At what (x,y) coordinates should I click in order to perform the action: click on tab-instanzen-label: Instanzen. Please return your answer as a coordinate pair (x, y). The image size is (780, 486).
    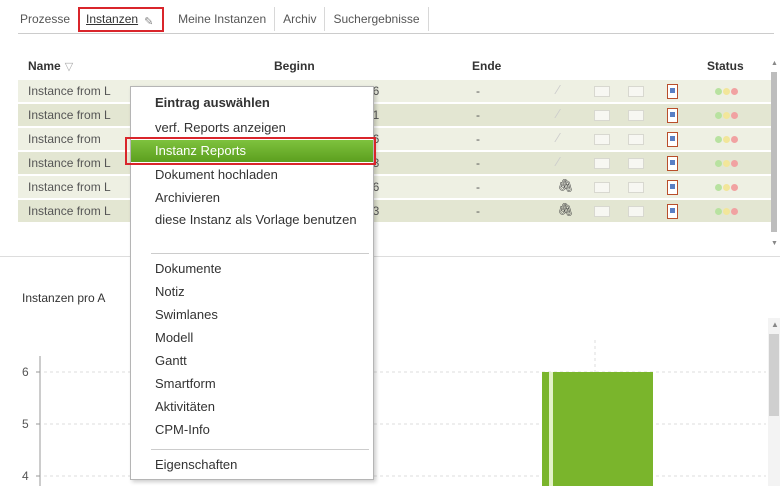
    Looking at the image, I should click on (112, 19).